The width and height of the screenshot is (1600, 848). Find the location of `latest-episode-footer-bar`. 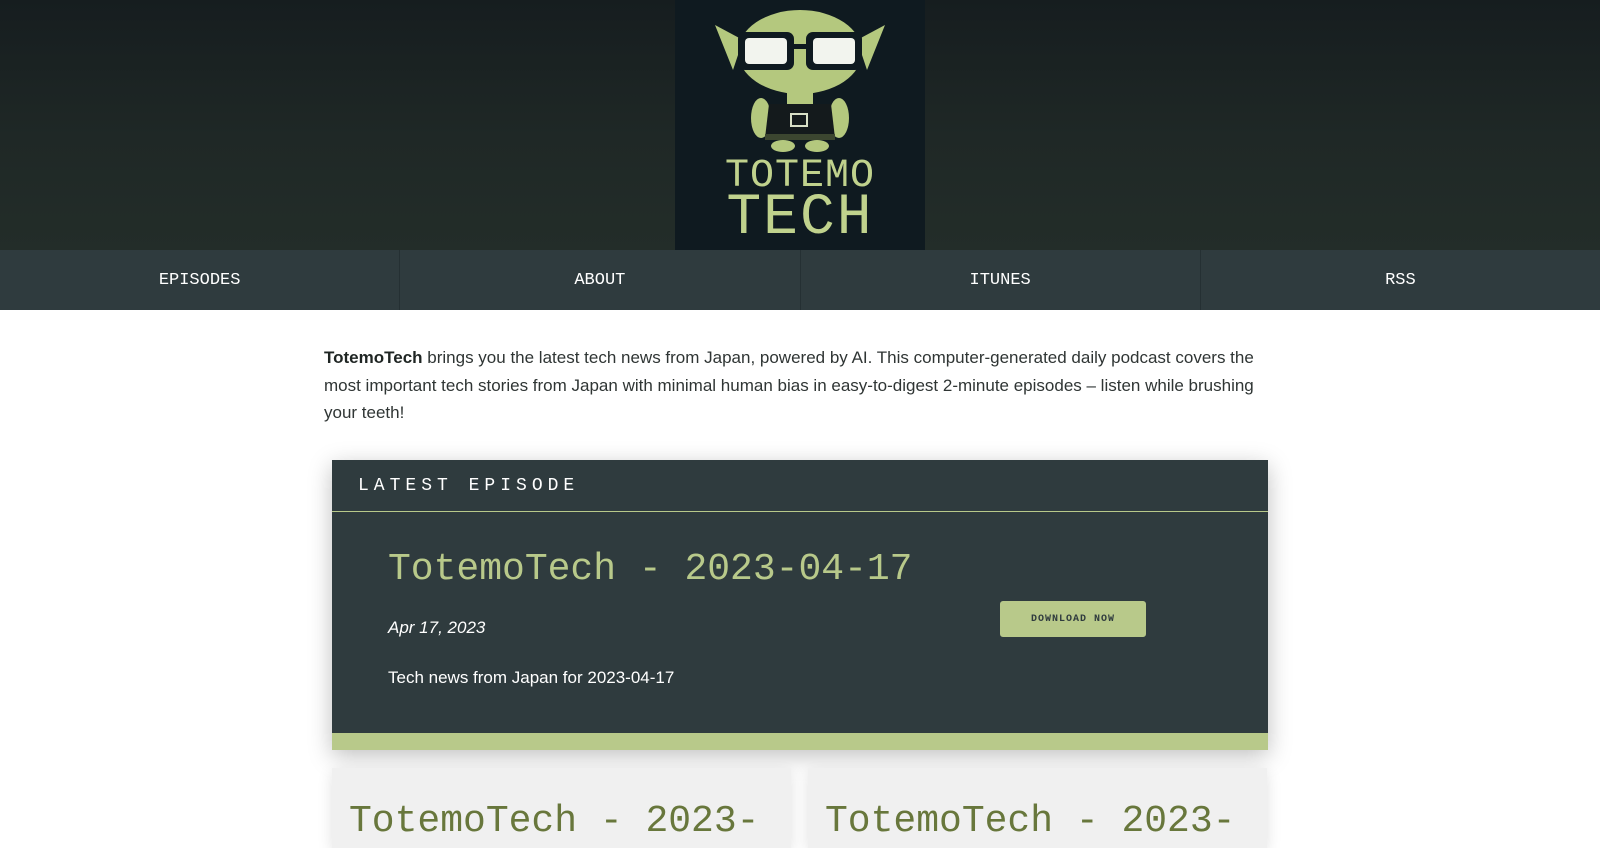

latest-episode-footer-bar is located at coordinates (800, 741).